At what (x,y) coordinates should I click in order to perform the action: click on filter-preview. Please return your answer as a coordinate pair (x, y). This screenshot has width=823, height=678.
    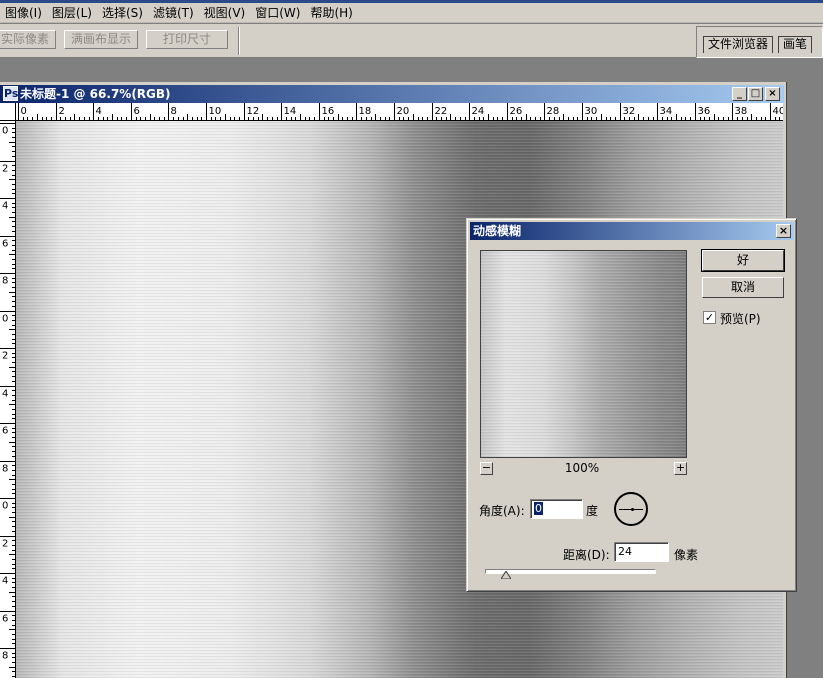
    Looking at the image, I should click on (583, 354).